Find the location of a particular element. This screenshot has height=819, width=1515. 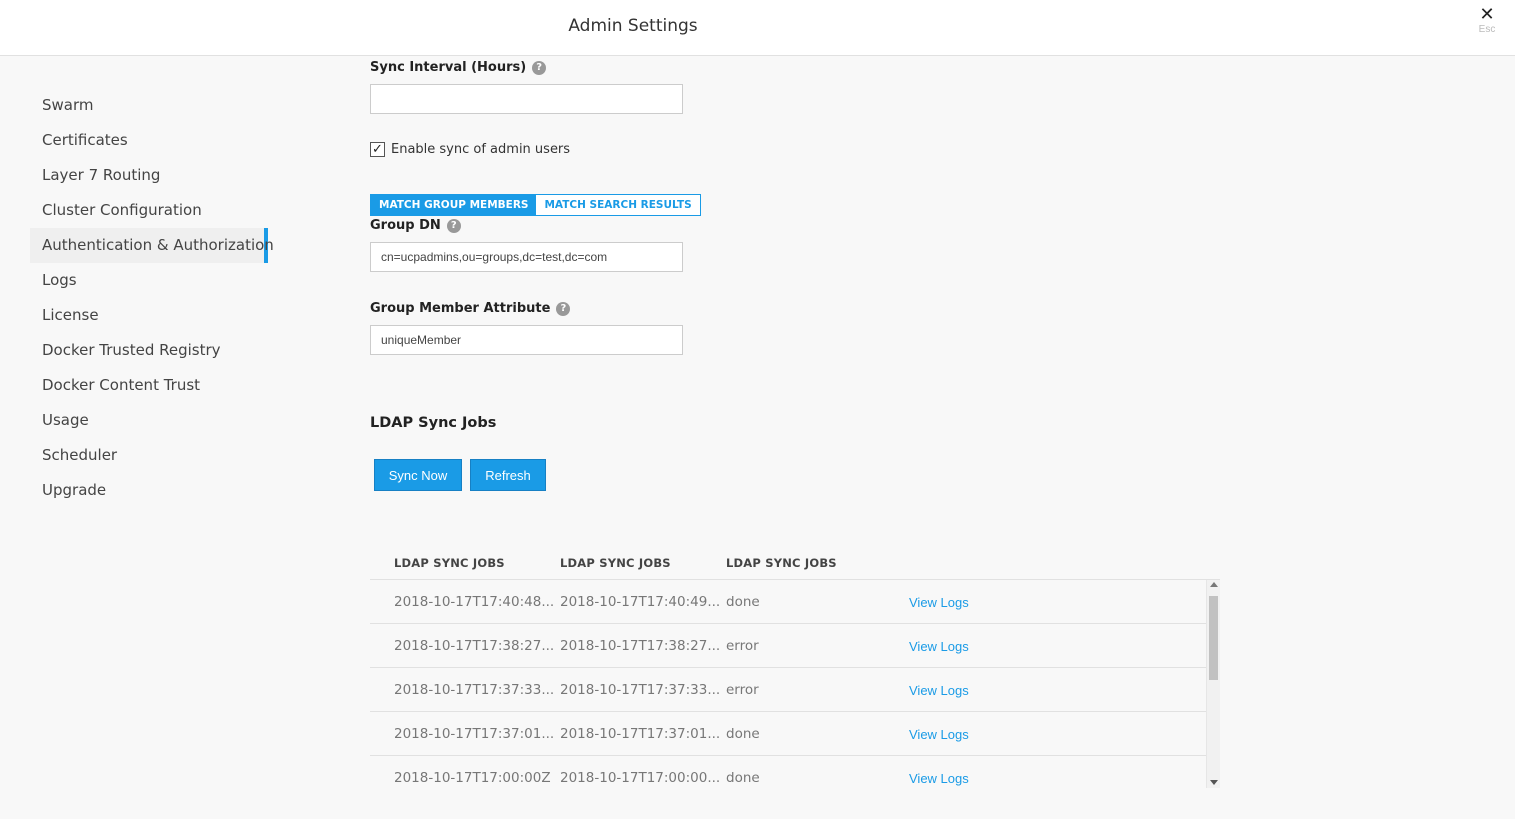

sidebar-item-certificates: Certificates is located at coordinates (149, 140).